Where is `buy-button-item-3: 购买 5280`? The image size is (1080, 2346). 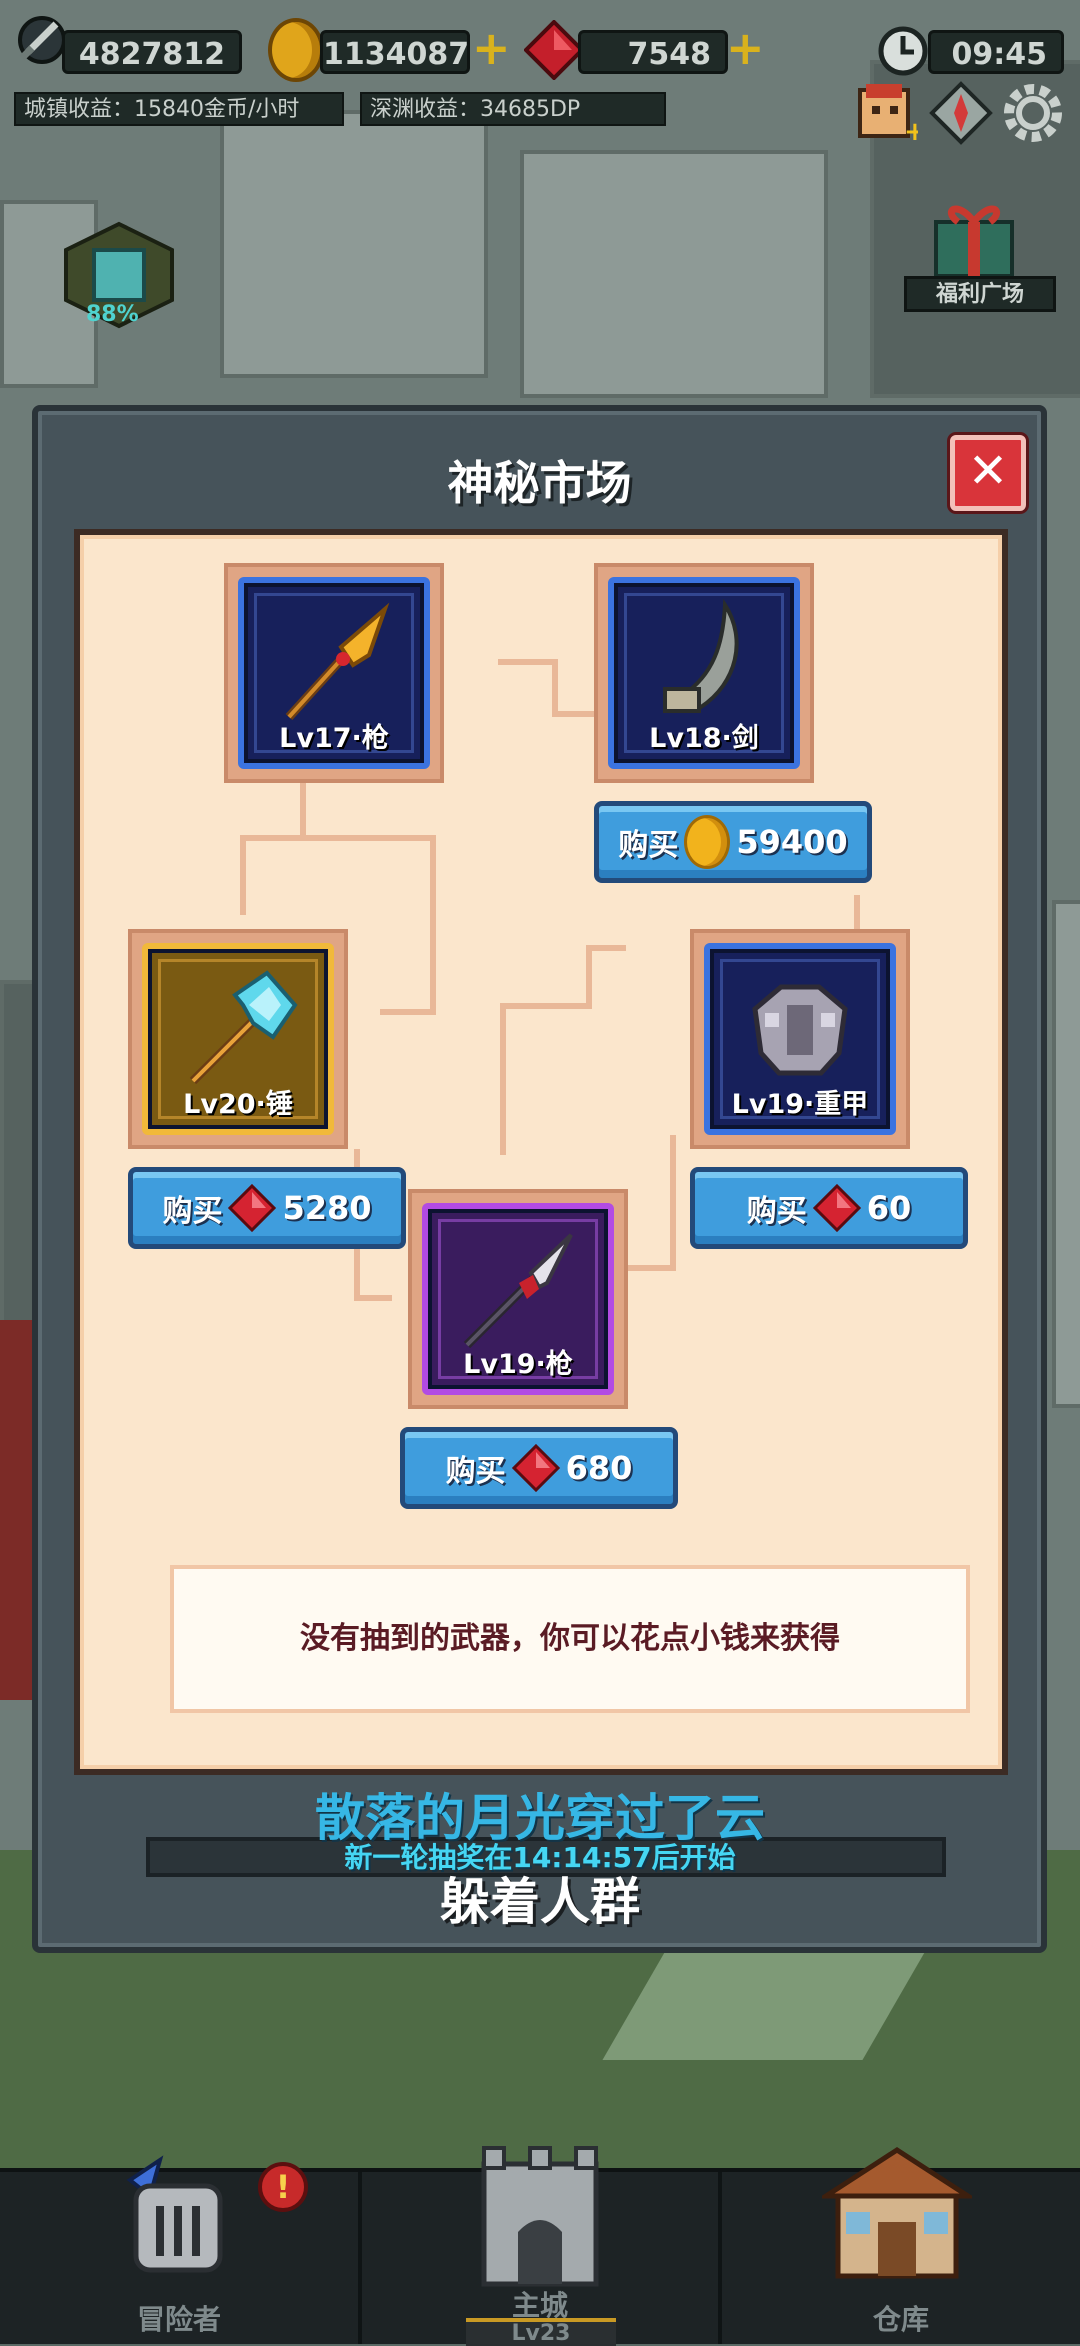 buy-button-item-3: 购买 5280 is located at coordinates (267, 1208).